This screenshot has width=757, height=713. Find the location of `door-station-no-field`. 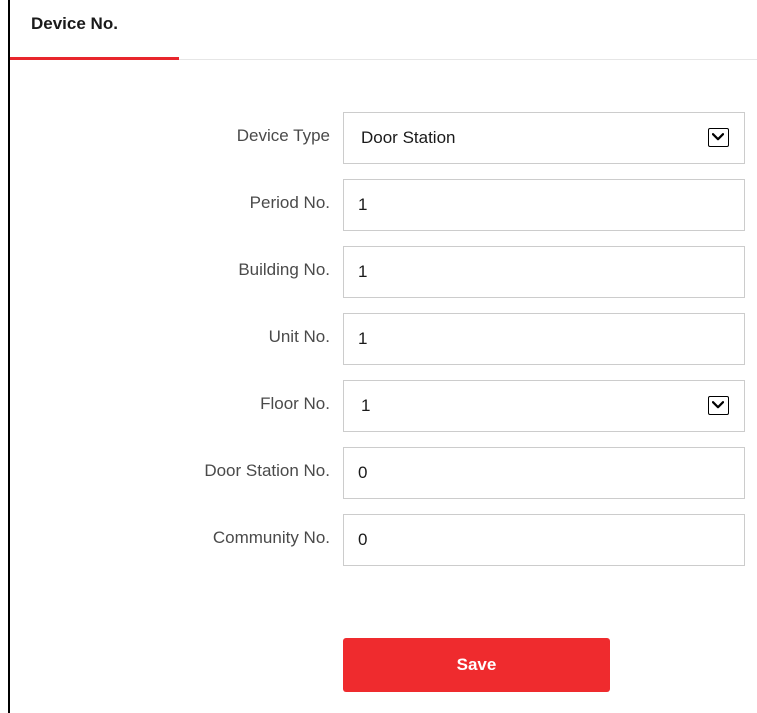

door-station-no-field is located at coordinates (544, 473).